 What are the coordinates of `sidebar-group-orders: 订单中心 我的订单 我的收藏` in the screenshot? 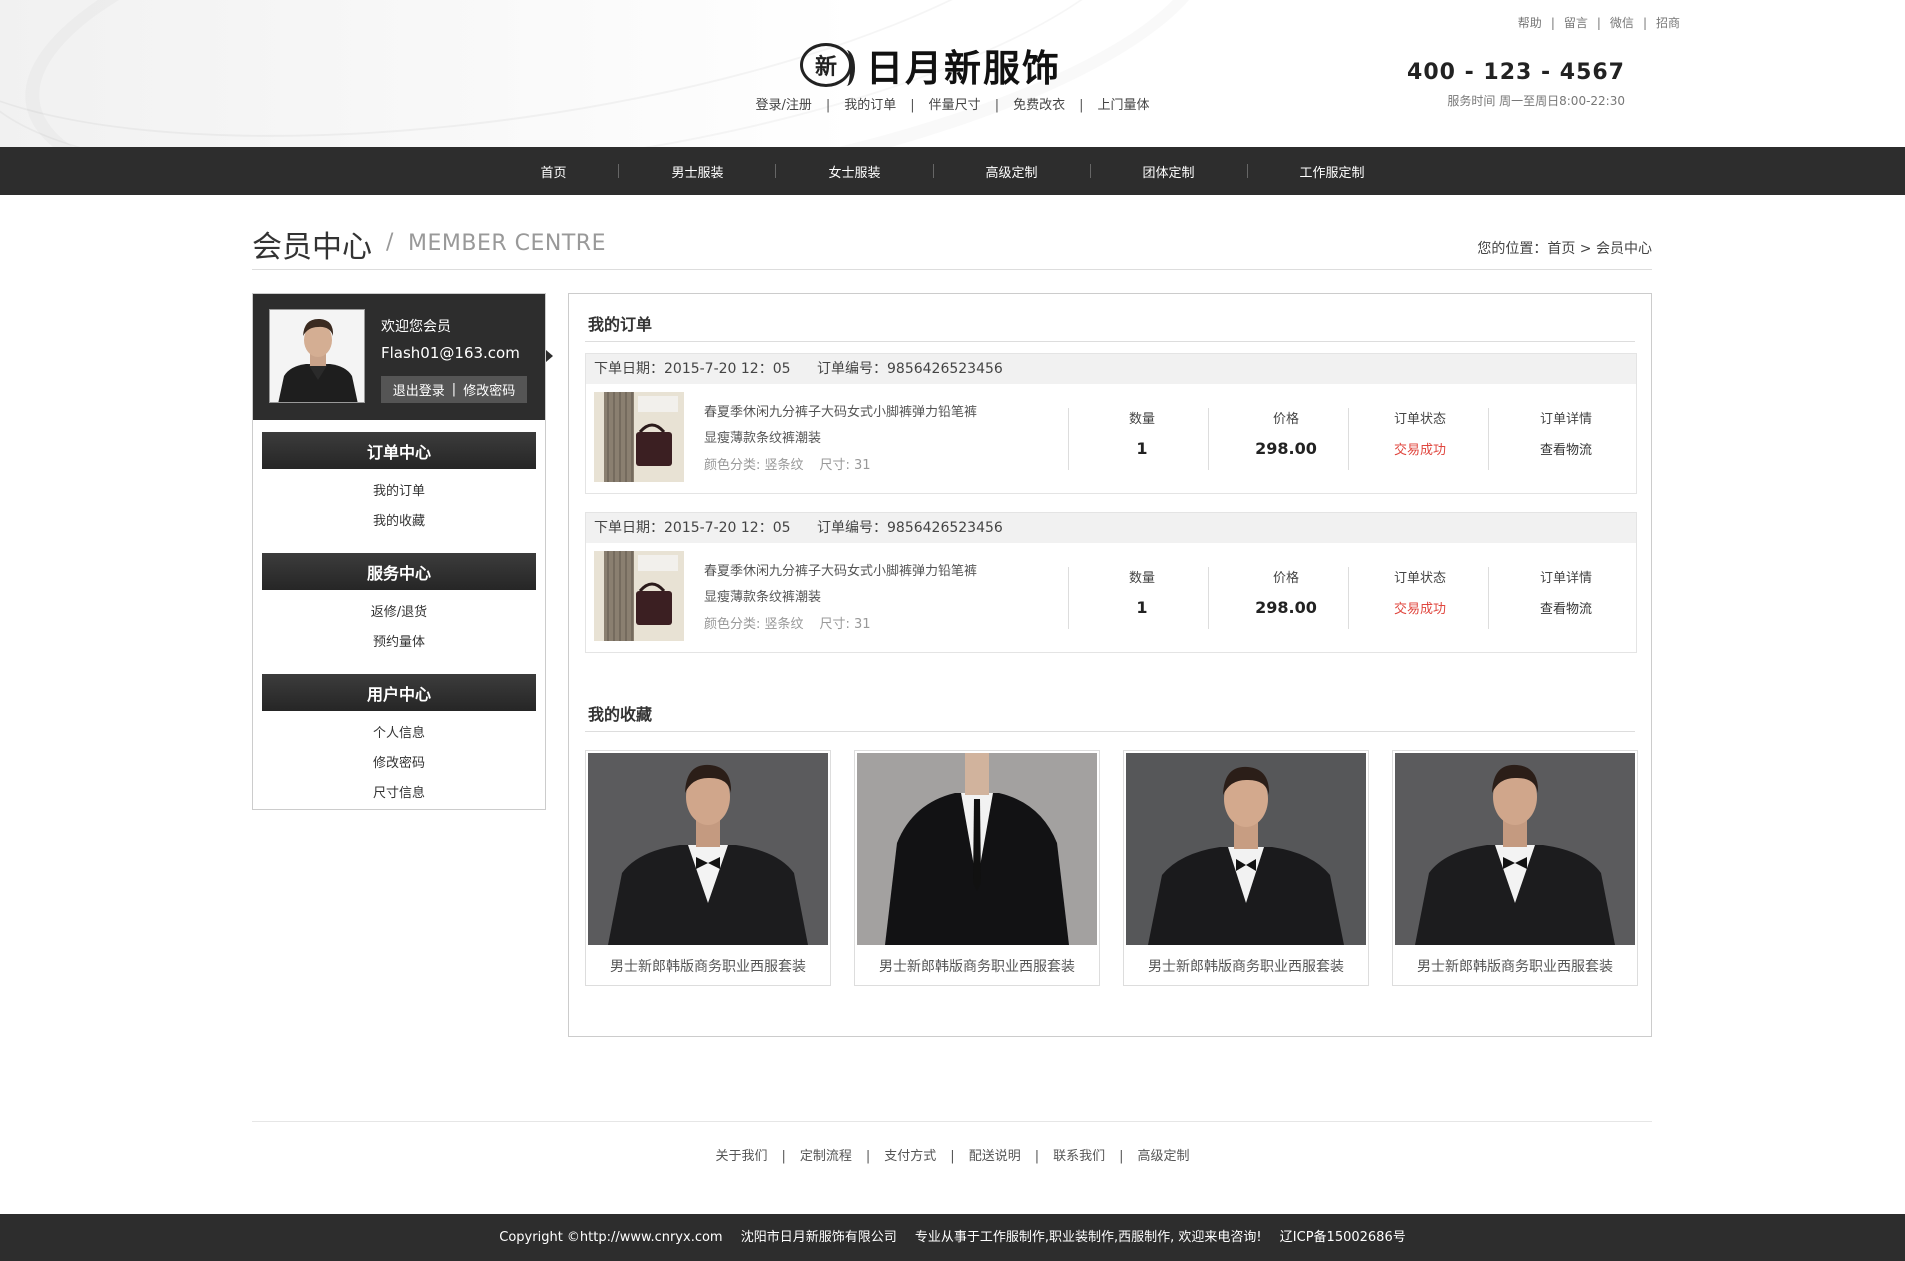 It's located at (399, 486).